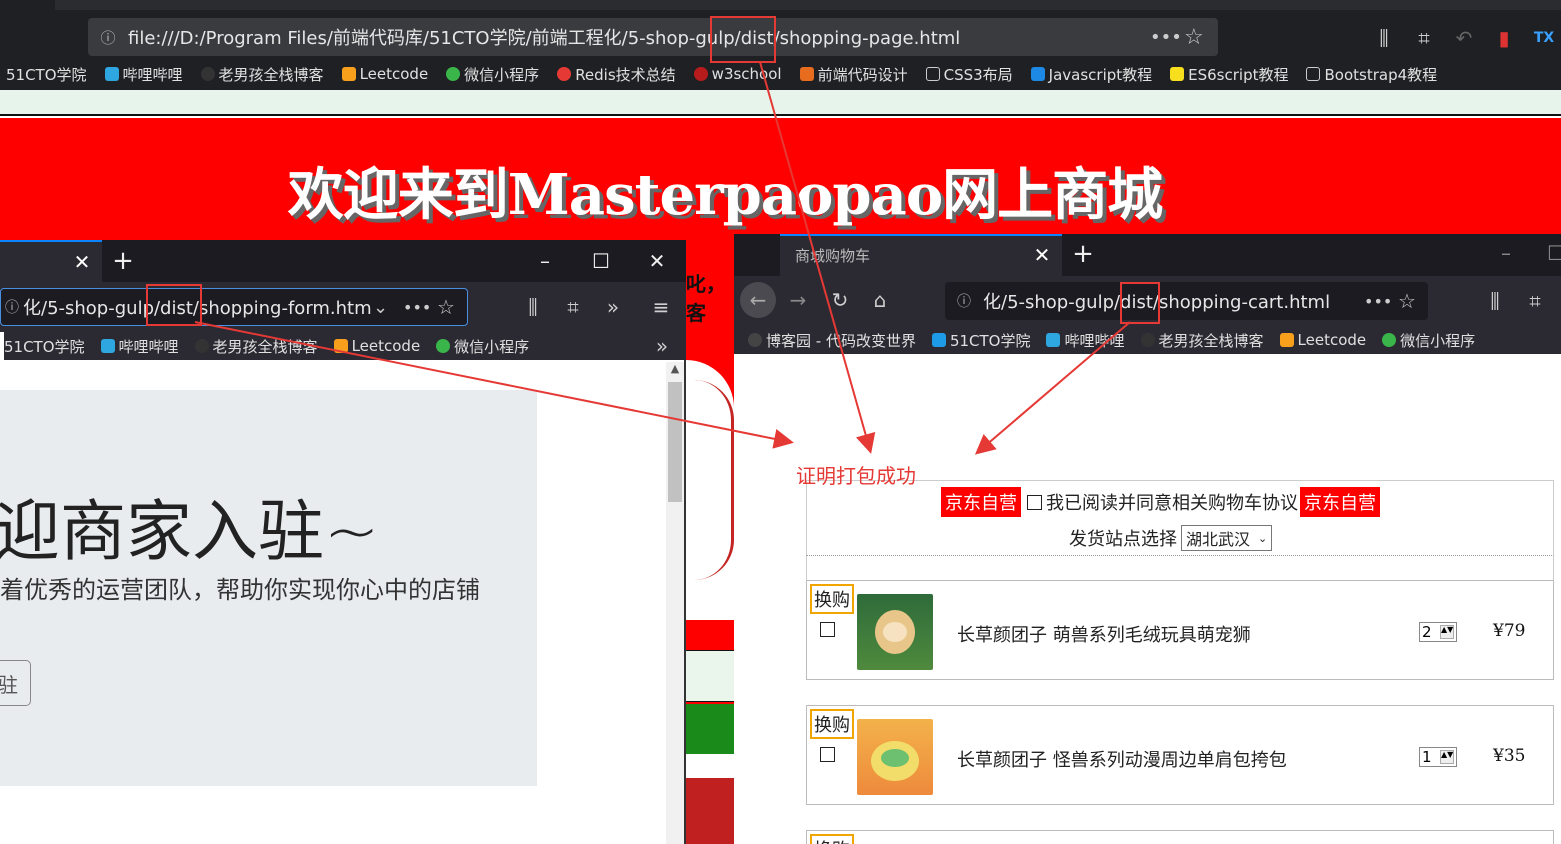 This screenshot has height=844, width=1561. I want to click on annotation-text: 证明打包成功, so click(856, 476).